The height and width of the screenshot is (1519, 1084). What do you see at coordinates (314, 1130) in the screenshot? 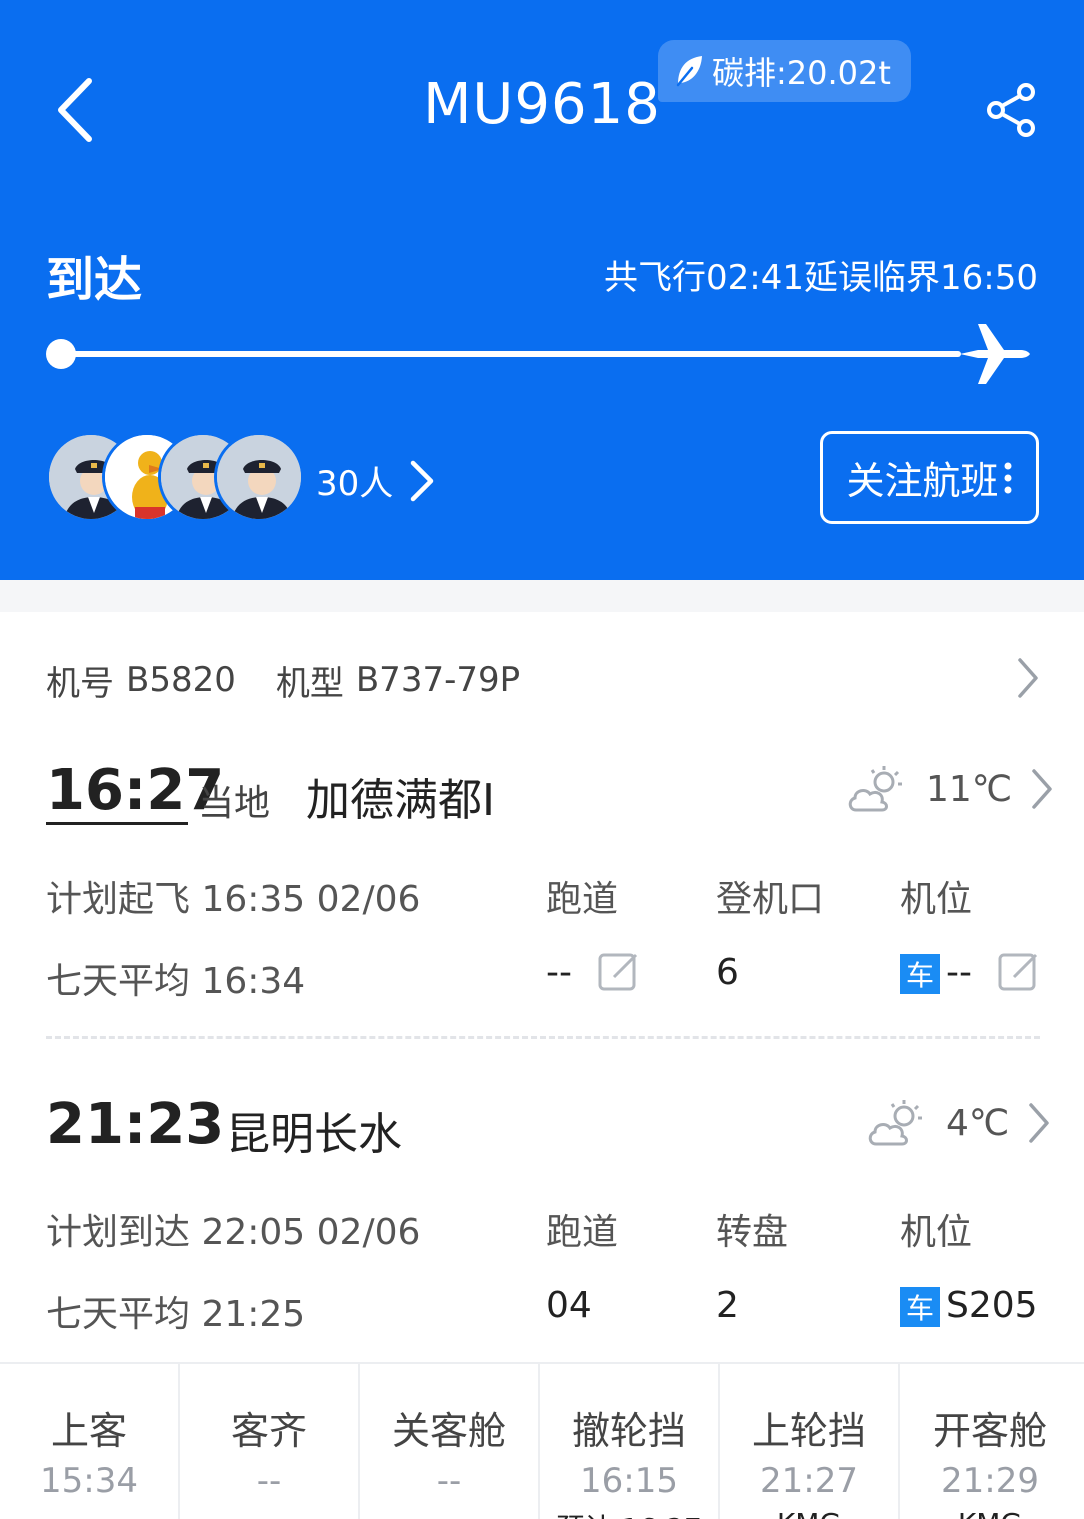
I see `arrival-airport: 昆明长水` at bounding box center [314, 1130].